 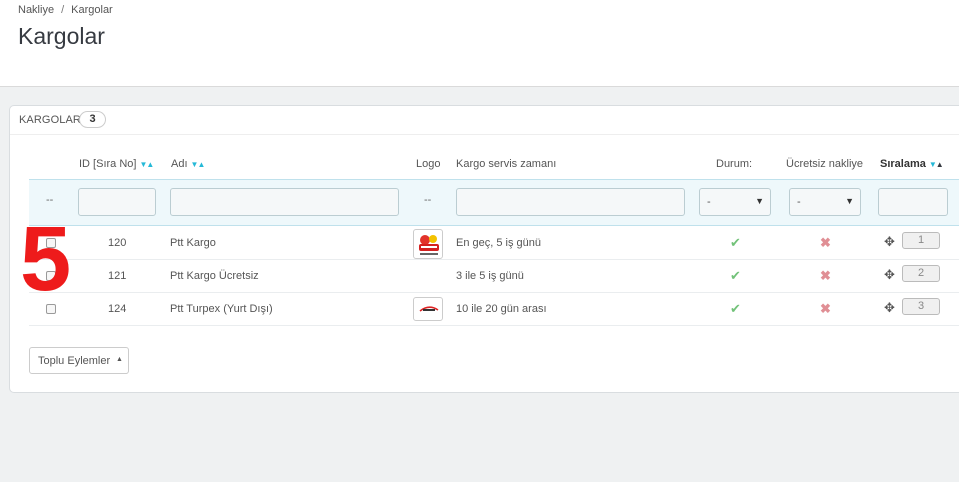 What do you see at coordinates (117, 202) in the screenshot?
I see `filter-id-input` at bounding box center [117, 202].